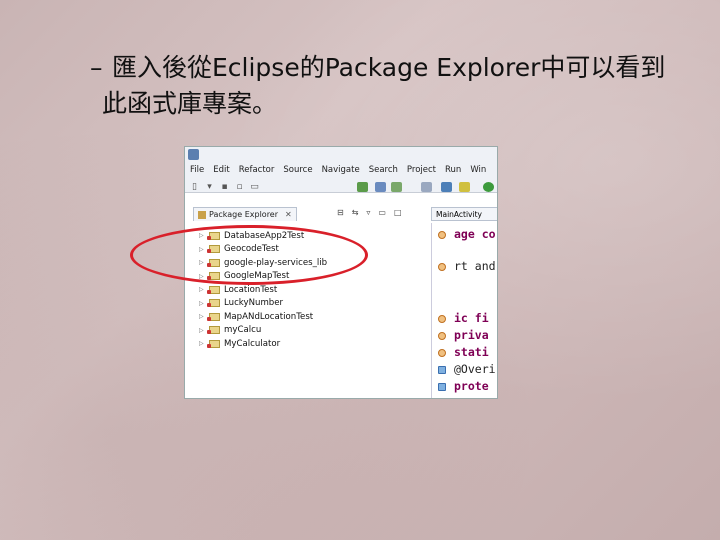  I want to click on toolbar: ▯ ▾ ▪ ▫ ▭, so click(224, 187).